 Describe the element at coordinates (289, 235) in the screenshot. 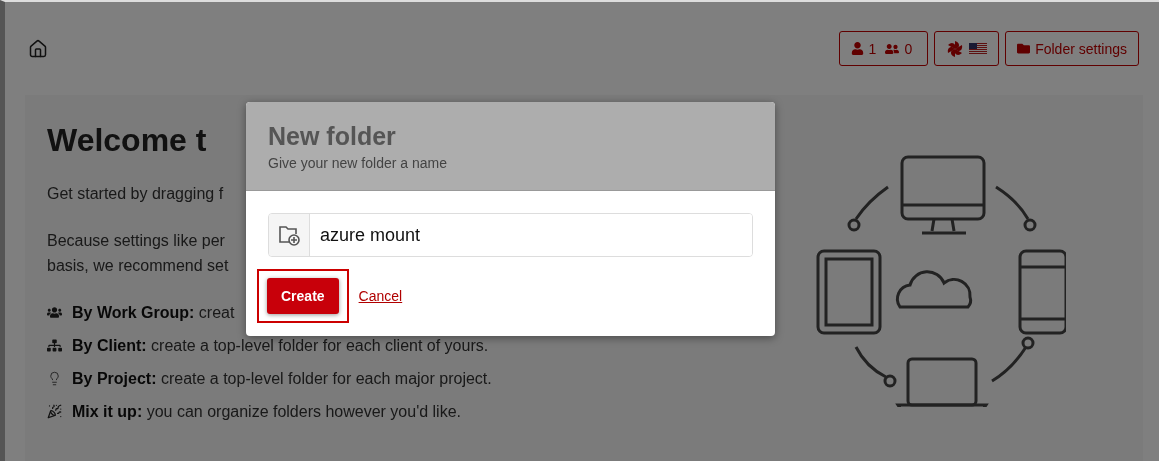

I see `folder-plus-icon` at that location.